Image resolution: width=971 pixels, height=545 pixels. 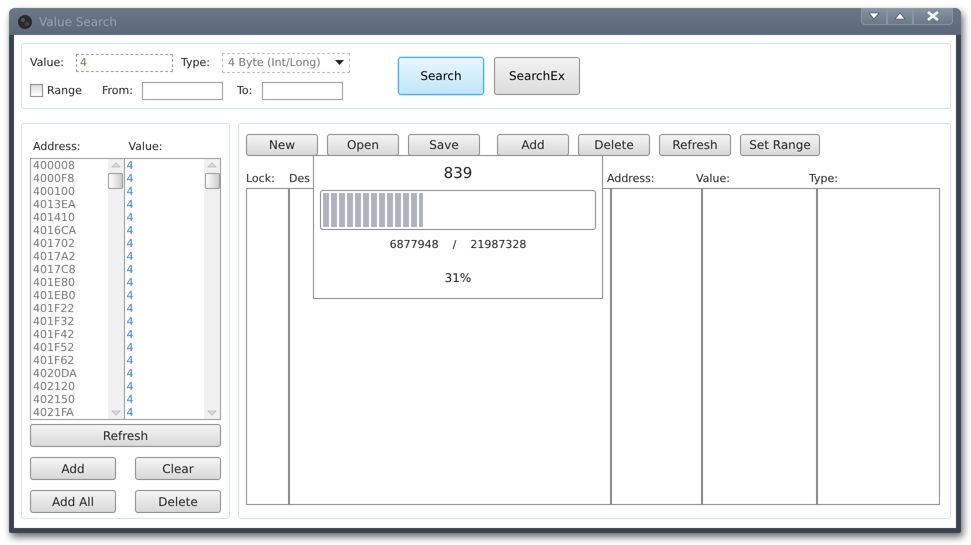 I want to click on search-button: Search, so click(x=441, y=76).